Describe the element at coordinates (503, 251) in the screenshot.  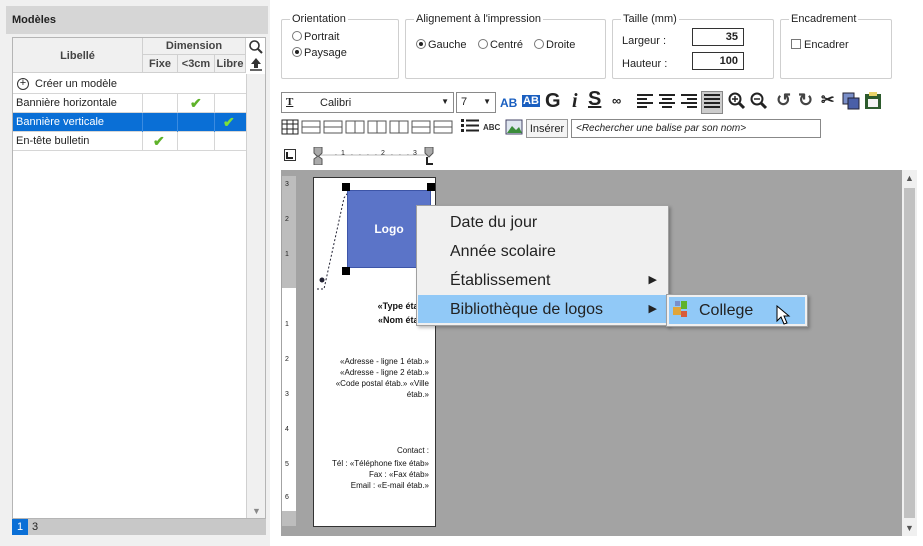
I see `menu-item-label: Année scolaire` at that location.